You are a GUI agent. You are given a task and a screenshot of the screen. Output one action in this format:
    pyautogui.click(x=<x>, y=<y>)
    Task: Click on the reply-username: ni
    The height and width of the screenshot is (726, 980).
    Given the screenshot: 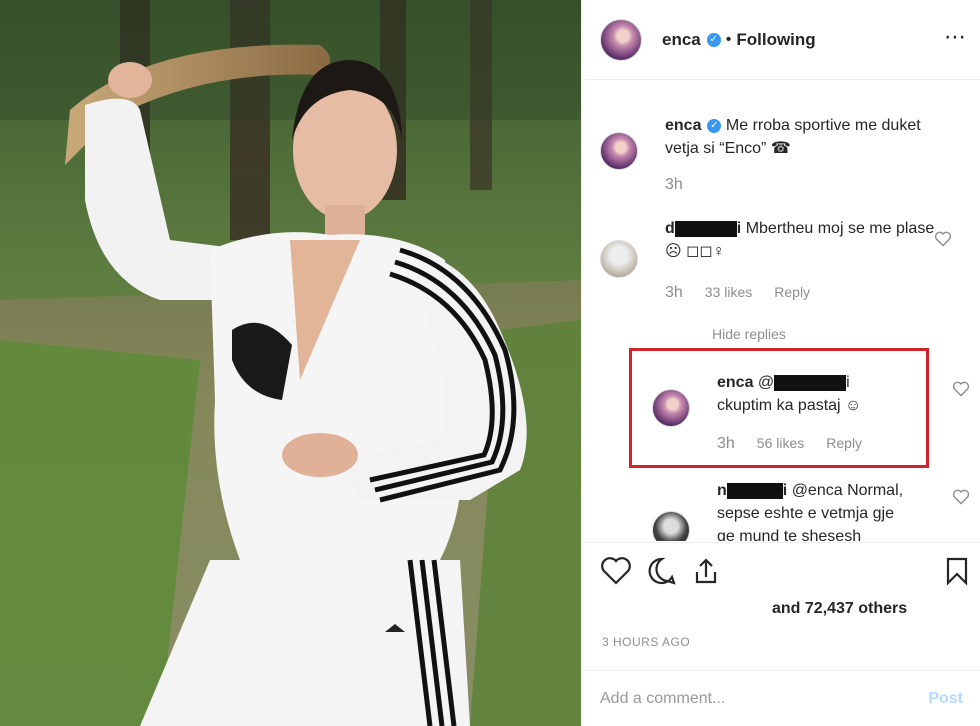 What is the action you would take?
    pyautogui.click(x=752, y=490)
    